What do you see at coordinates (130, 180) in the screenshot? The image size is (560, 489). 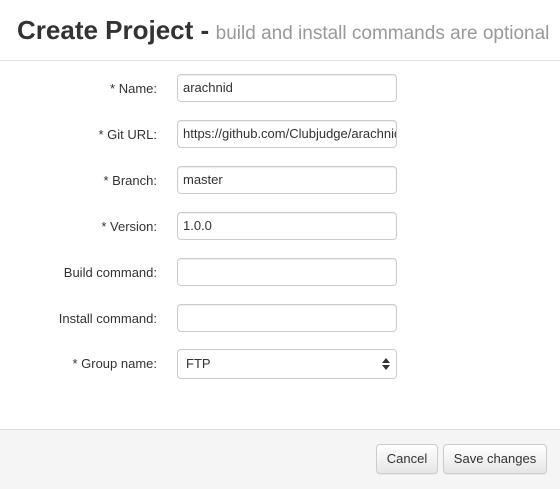 I see `branch-label: * Branch:` at bounding box center [130, 180].